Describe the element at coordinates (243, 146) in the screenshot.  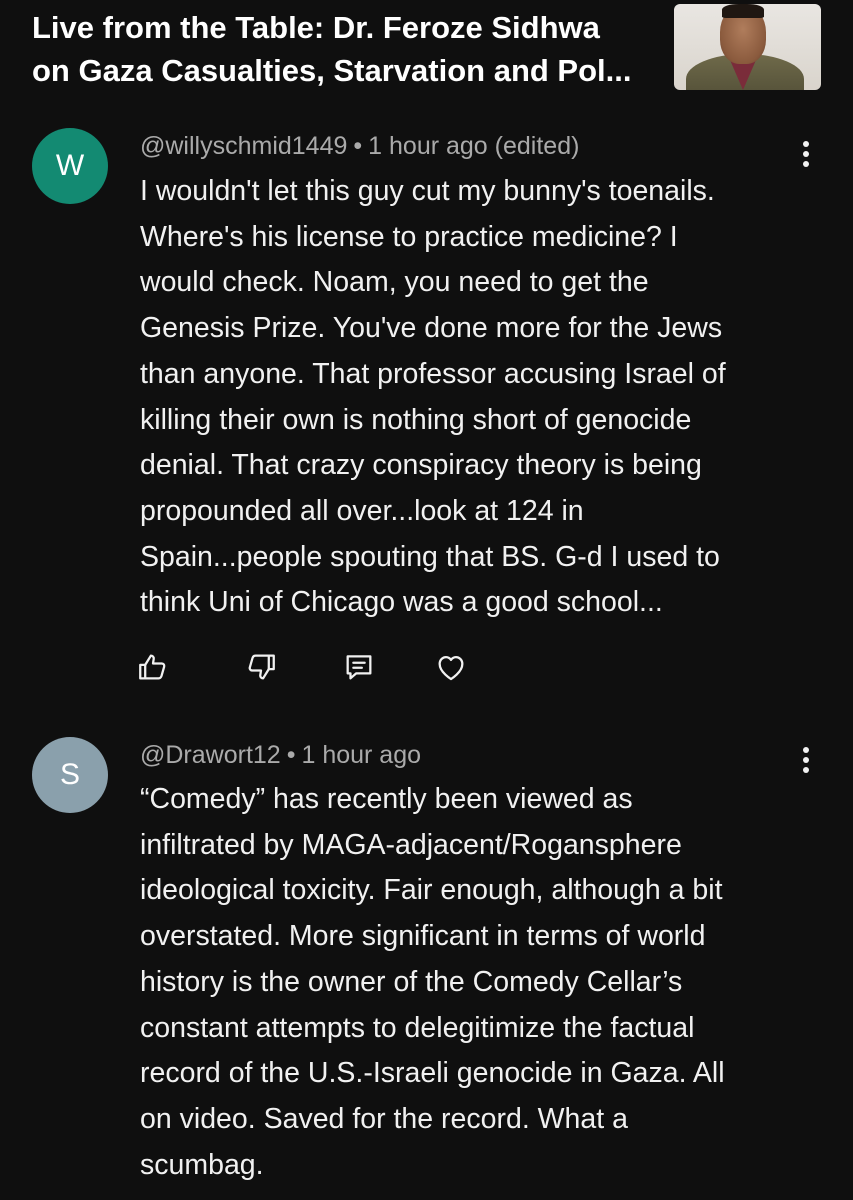
I see `comment-author: @willyschmid1449` at that location.